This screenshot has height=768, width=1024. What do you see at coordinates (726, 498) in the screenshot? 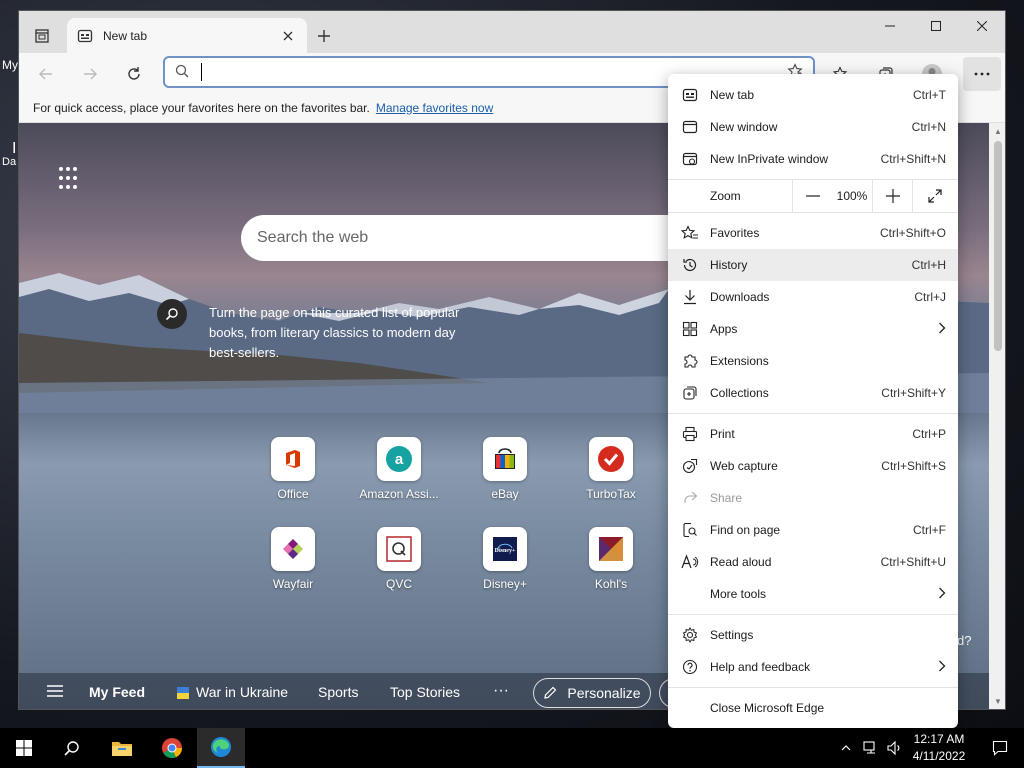
I see `menu-item-label: Share` at bounding box center [726, 498].